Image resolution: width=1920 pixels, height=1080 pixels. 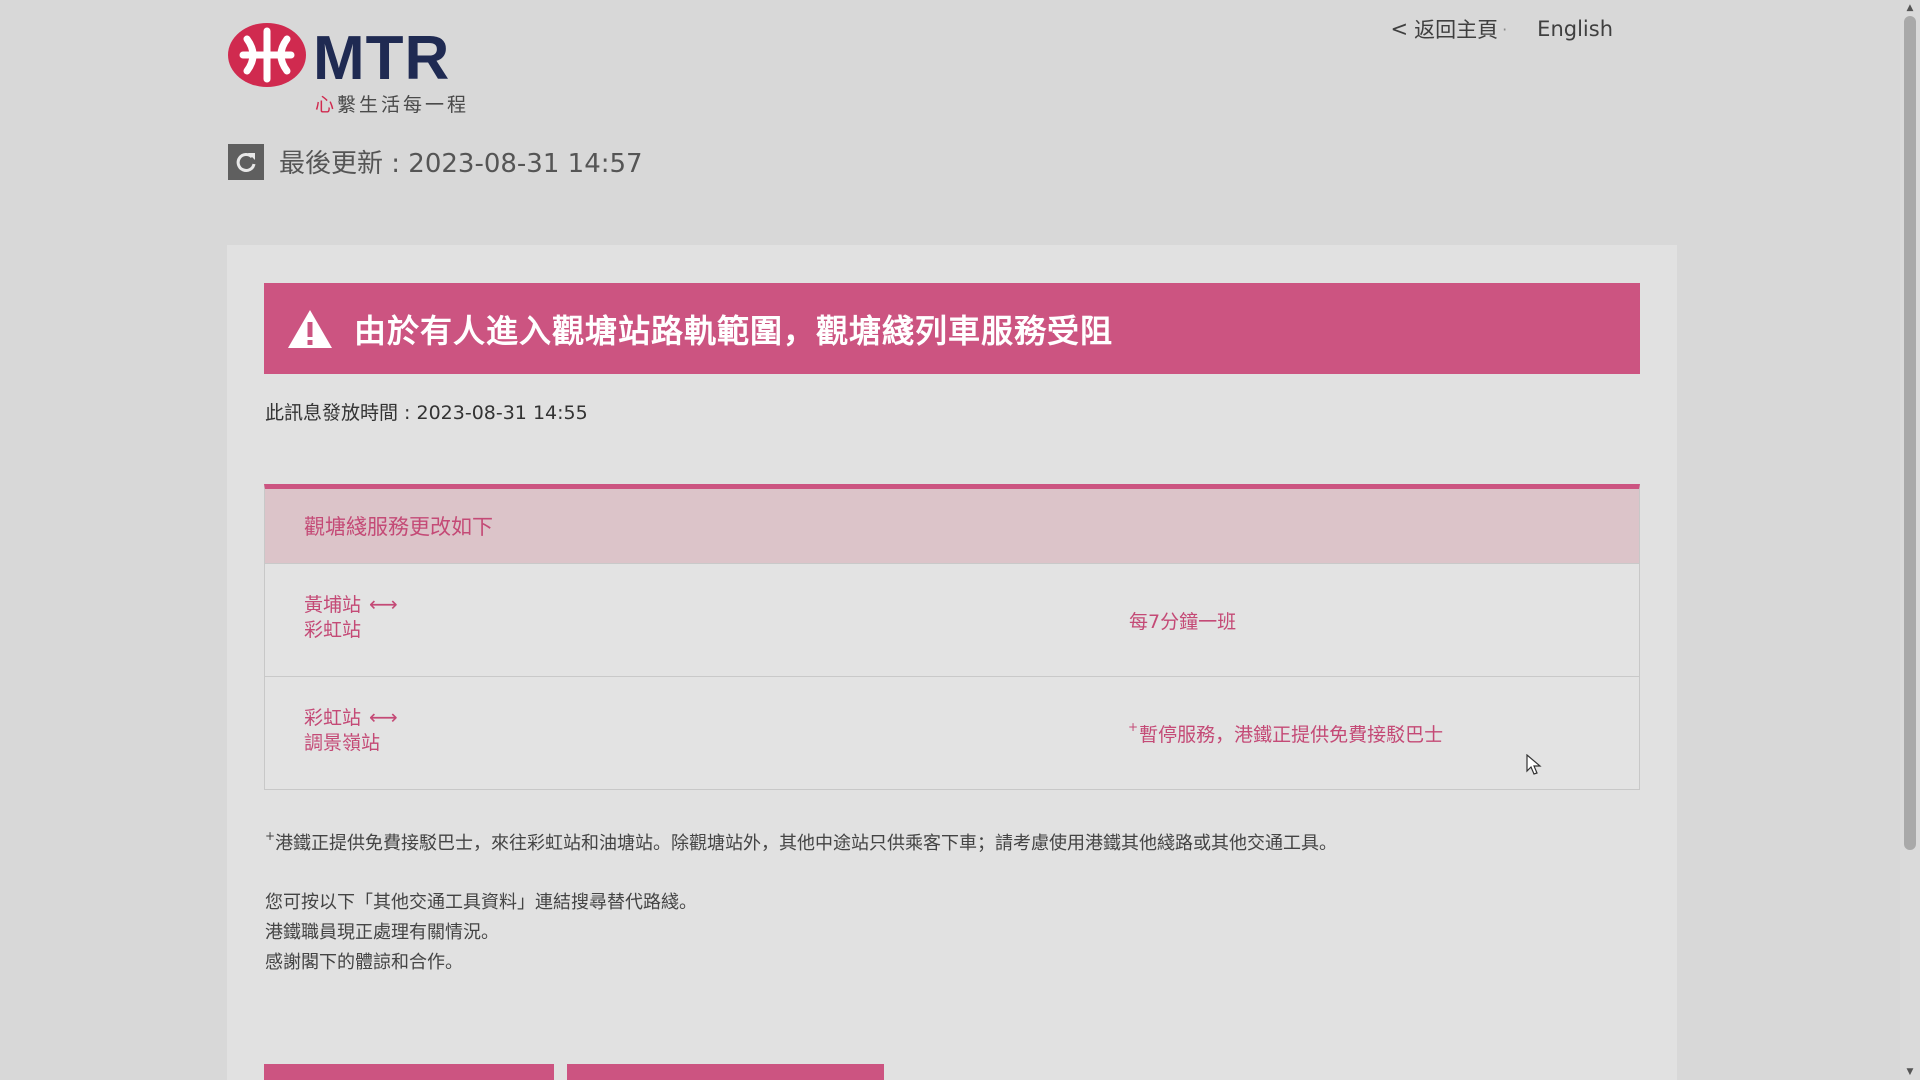 What do you see at coordinates (1133, 727) in the screenshot?
I see `note-mark: +` at bounding box center [1133, 727].